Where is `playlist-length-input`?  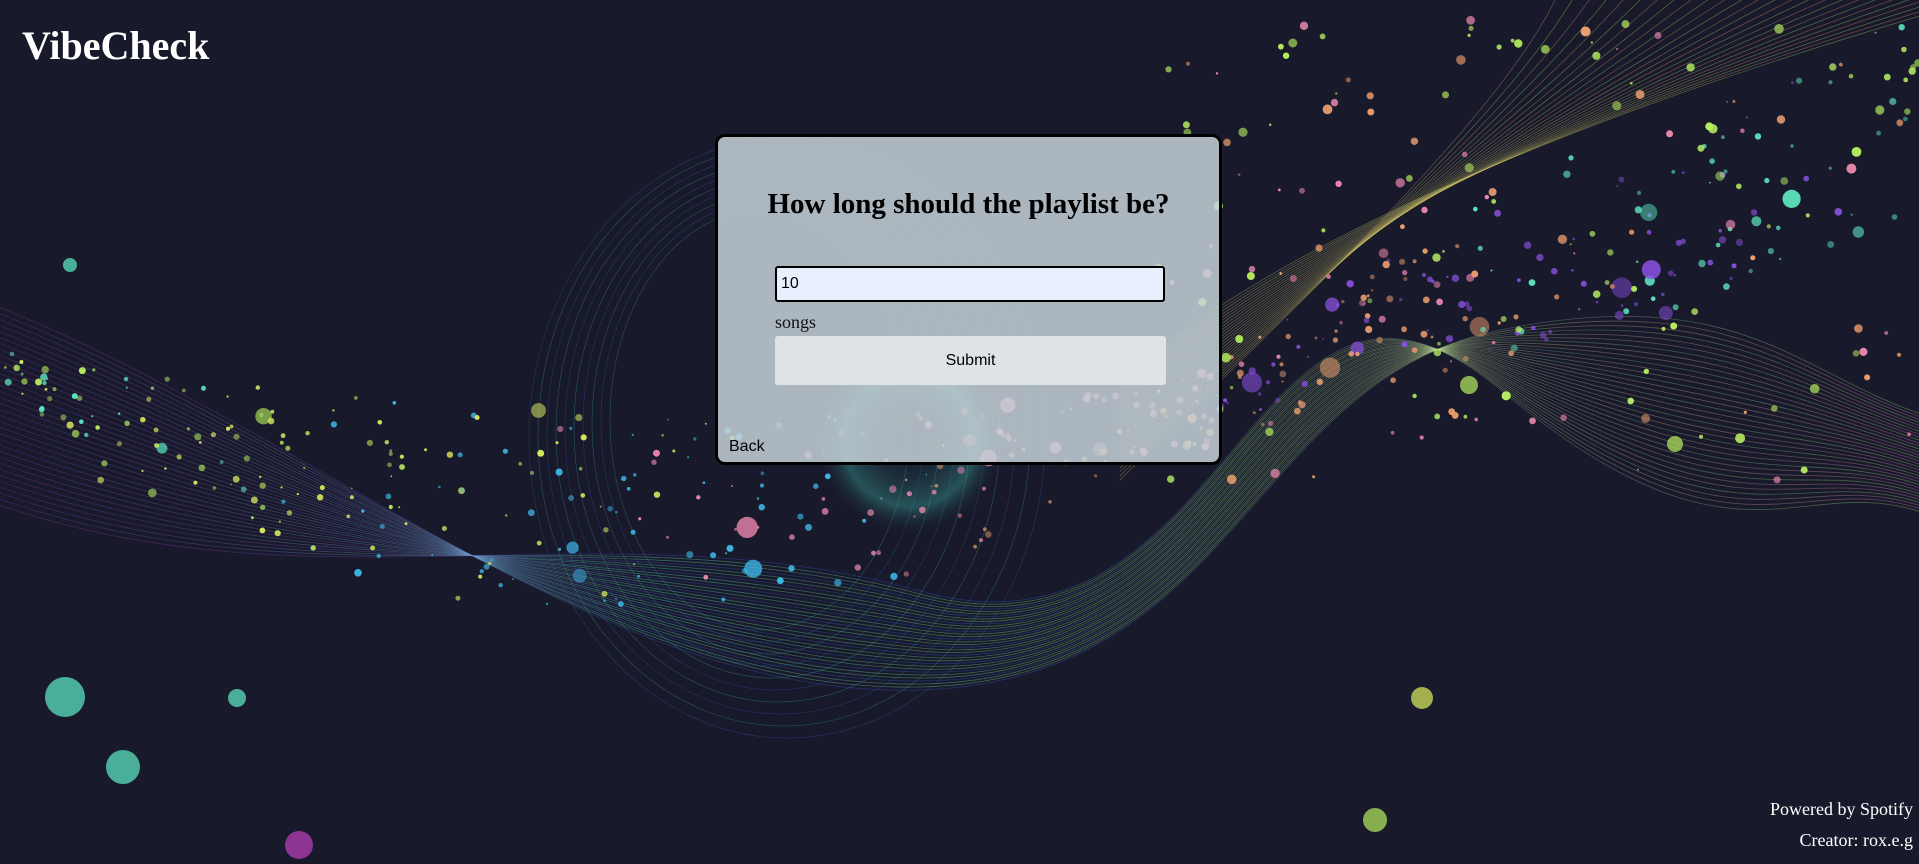
playlist-length-input is located at coordinates (970, 284).